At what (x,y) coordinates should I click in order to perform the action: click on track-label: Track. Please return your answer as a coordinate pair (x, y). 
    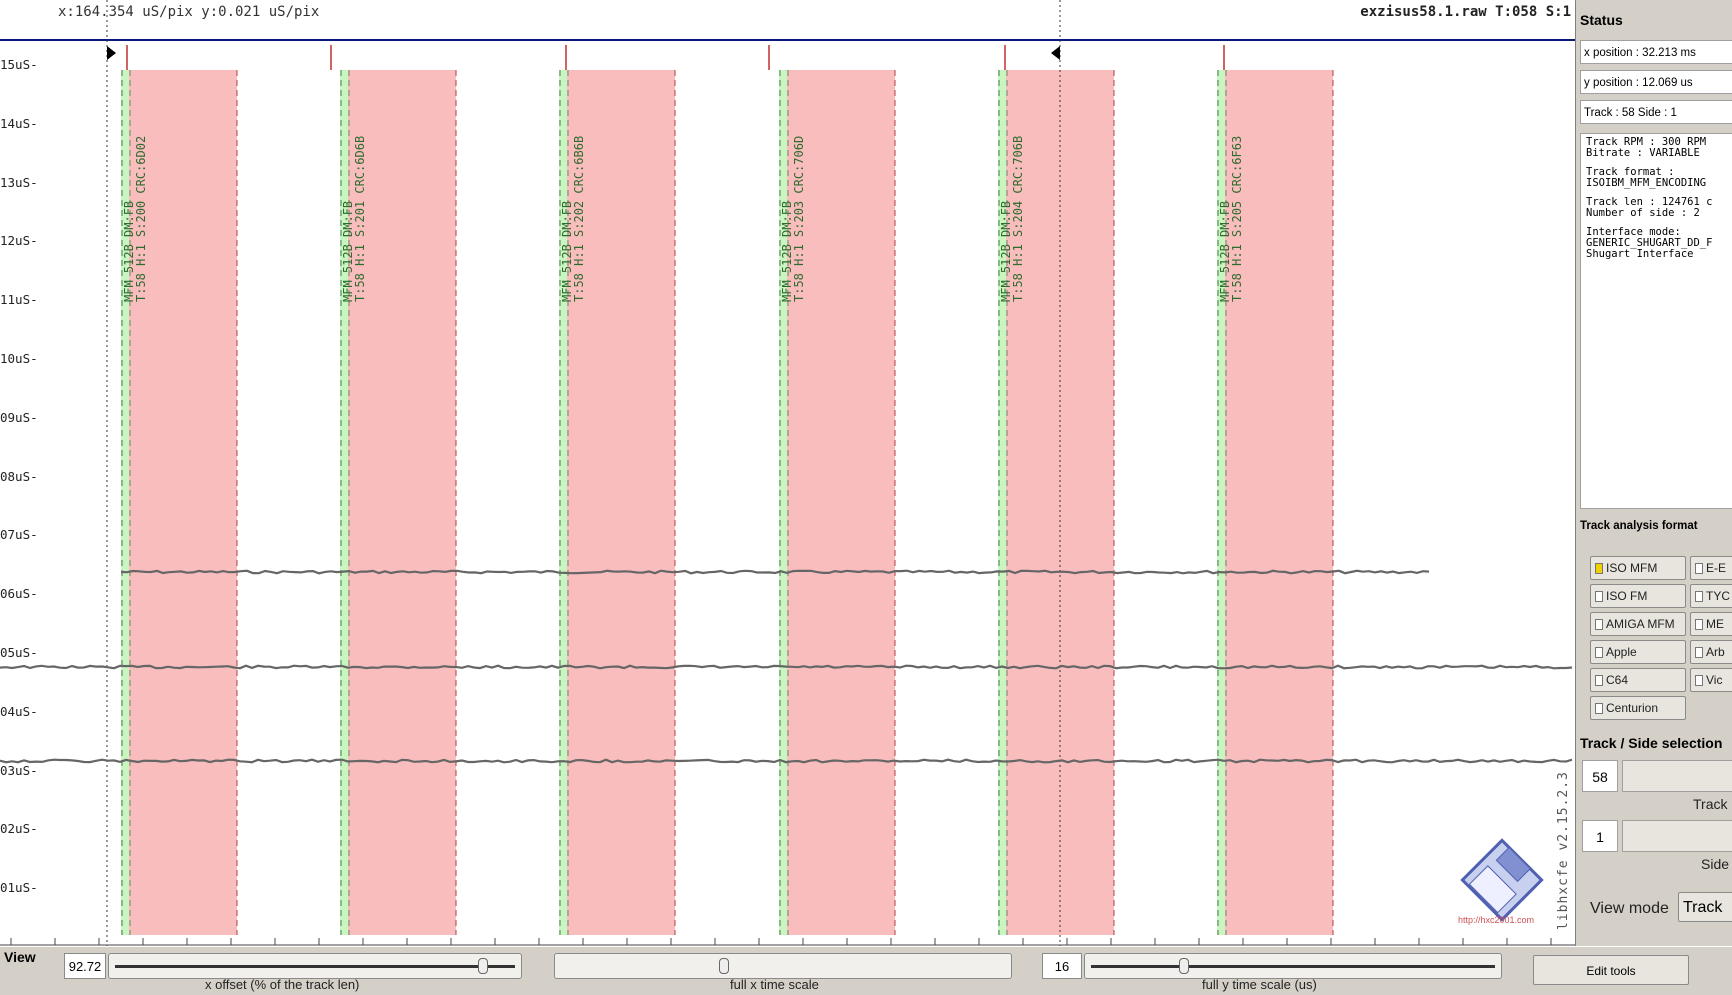
    Looking at the image, I should click on (1710, 804).